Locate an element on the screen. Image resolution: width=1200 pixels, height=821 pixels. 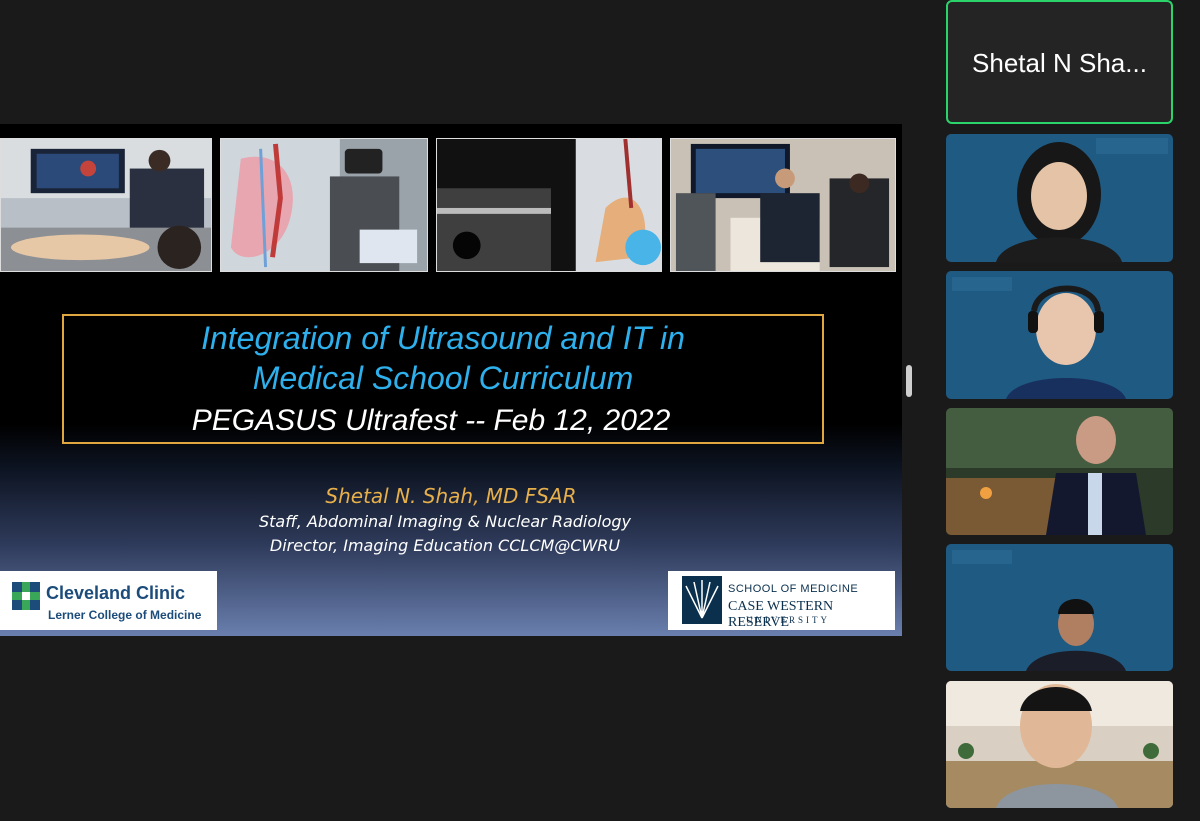
cleveland-clinic-name: Cleveland Clinic is located at coordinates (116, 593).